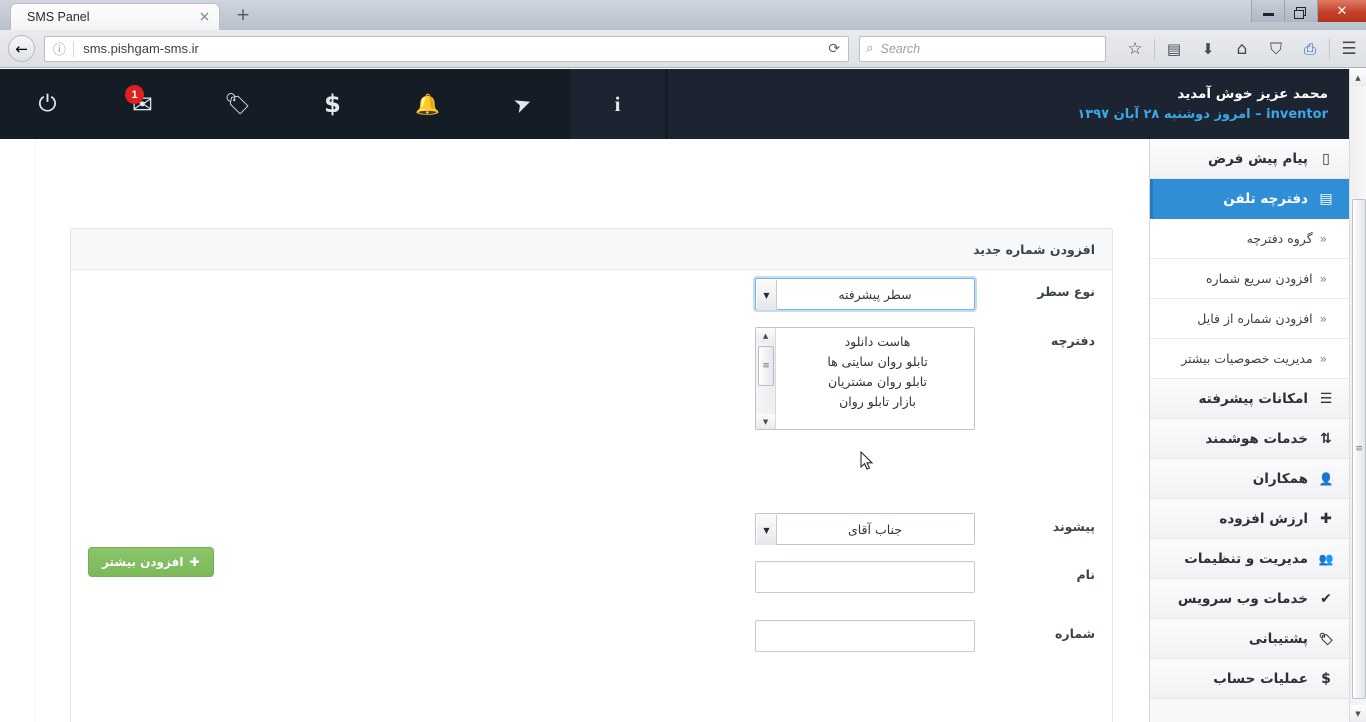  Describe the element at coordinates (1247, 358) in the screenshot. I see `sidebar-subitem-label: مدیریت خصوصیات بیشتر` at that location.